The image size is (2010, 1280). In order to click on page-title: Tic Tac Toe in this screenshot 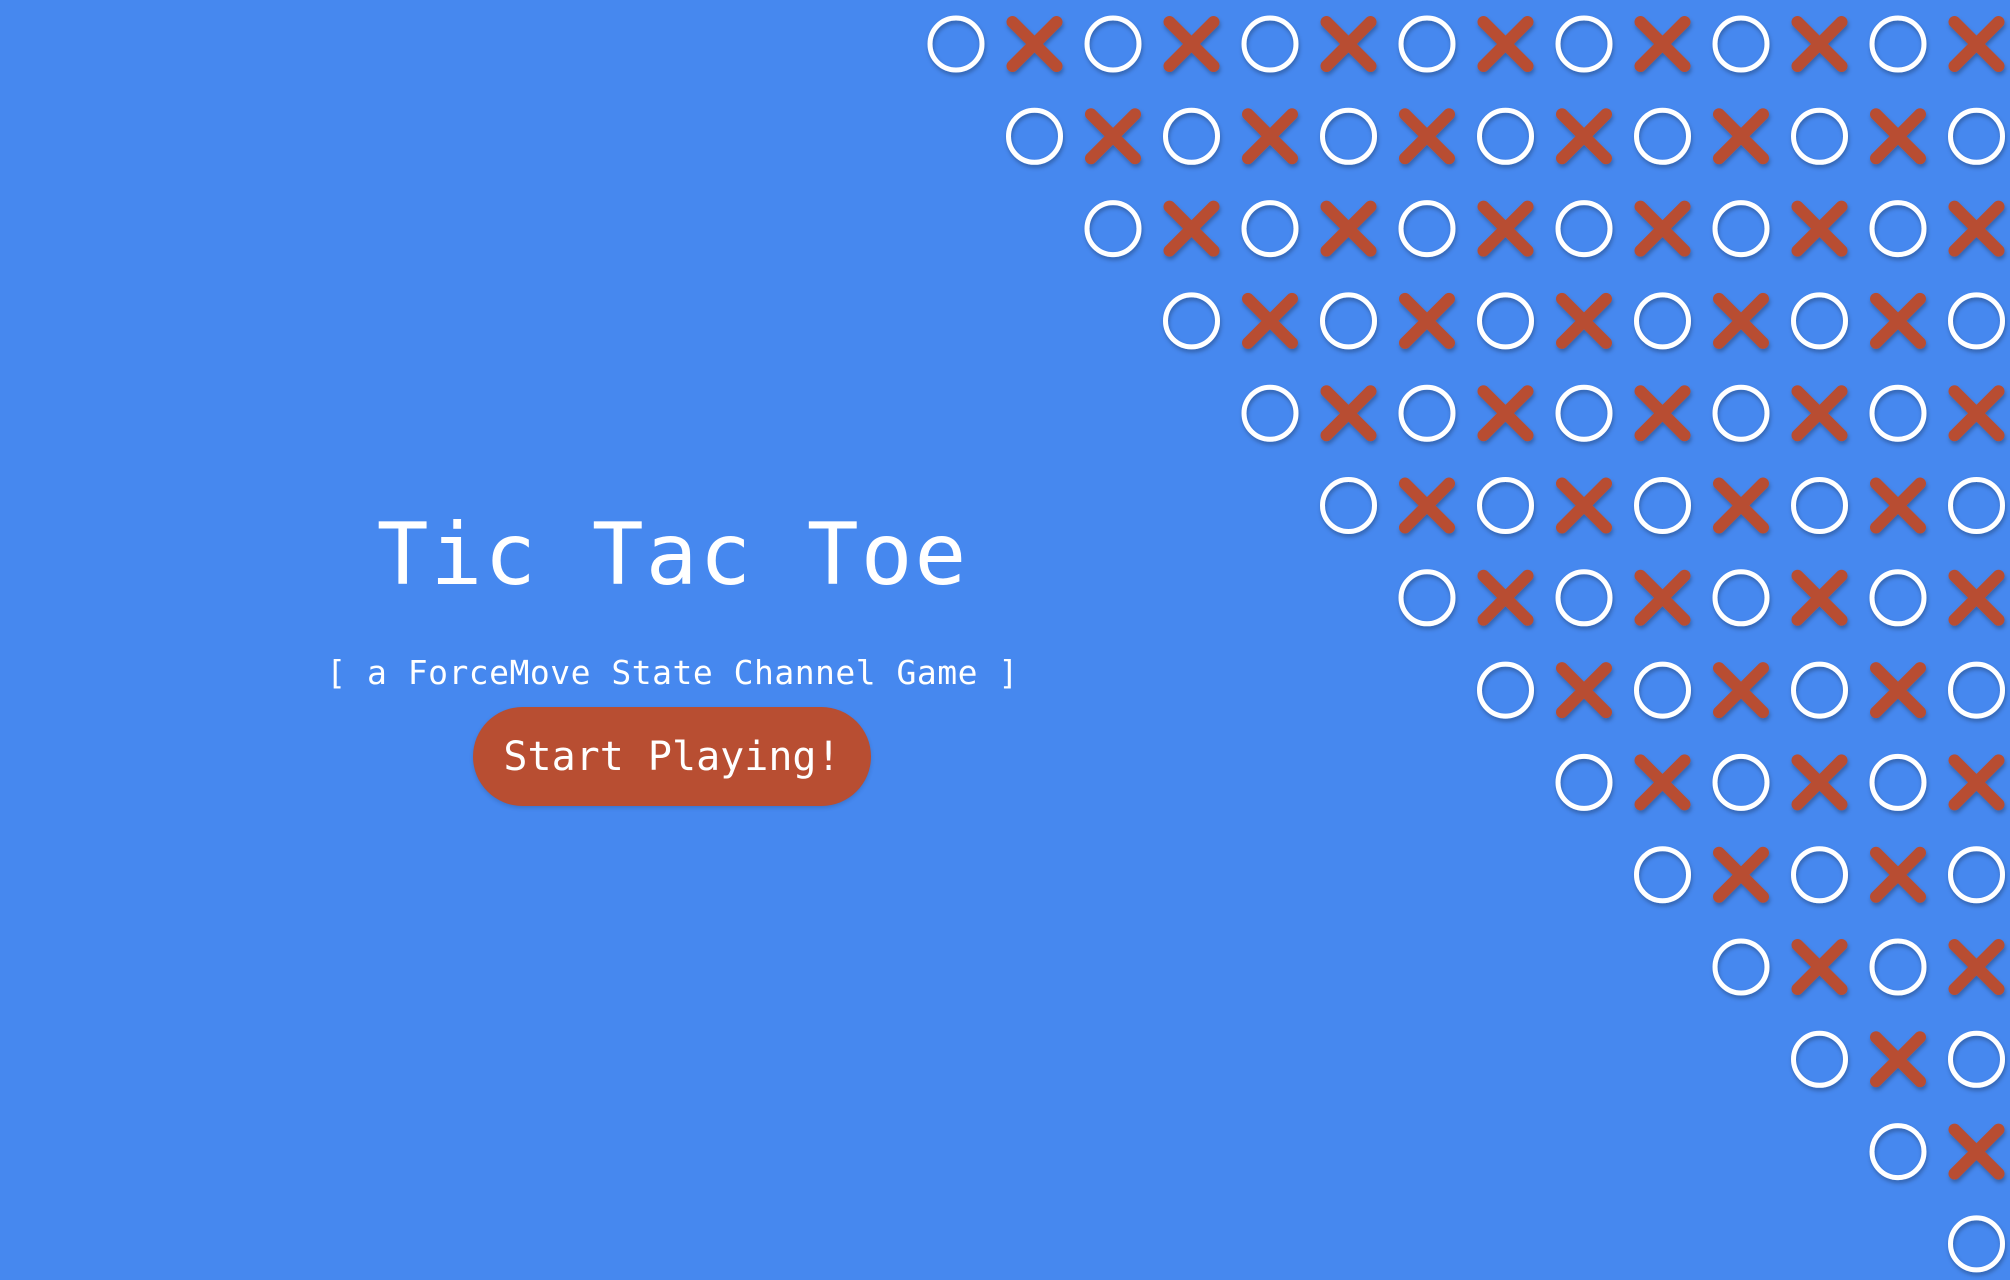, I will do `click(672, 555)`.